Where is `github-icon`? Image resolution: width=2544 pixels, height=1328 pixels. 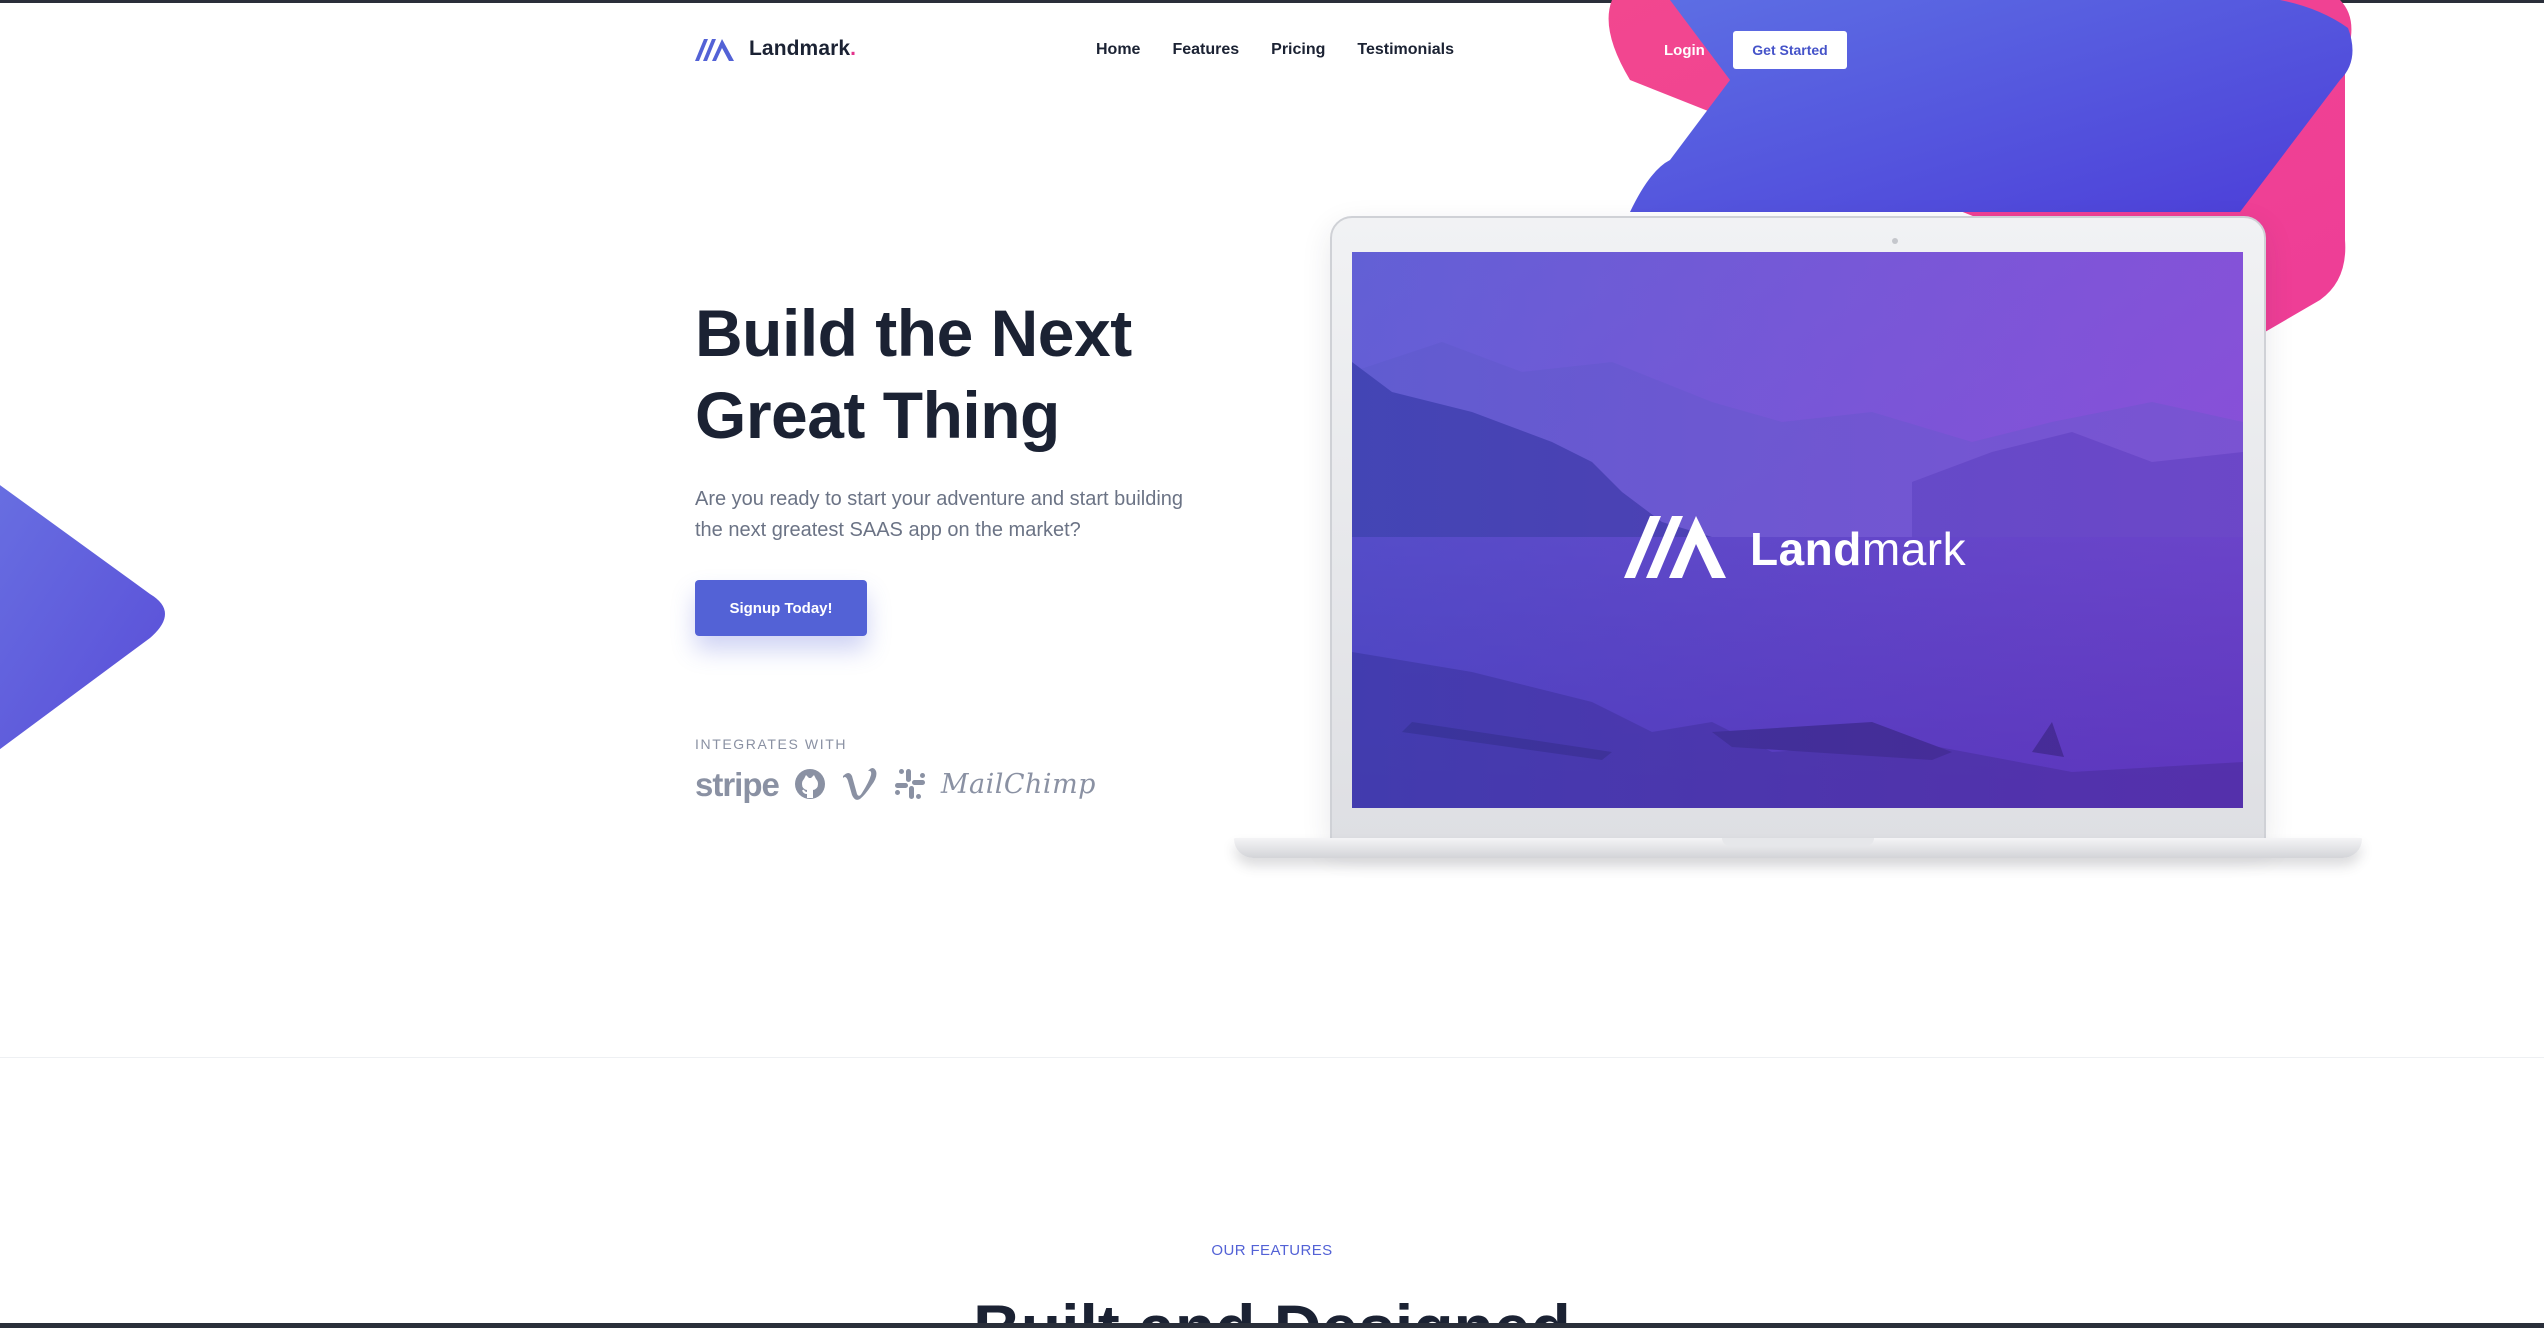 github-icon is located at coordinates (809, 784).